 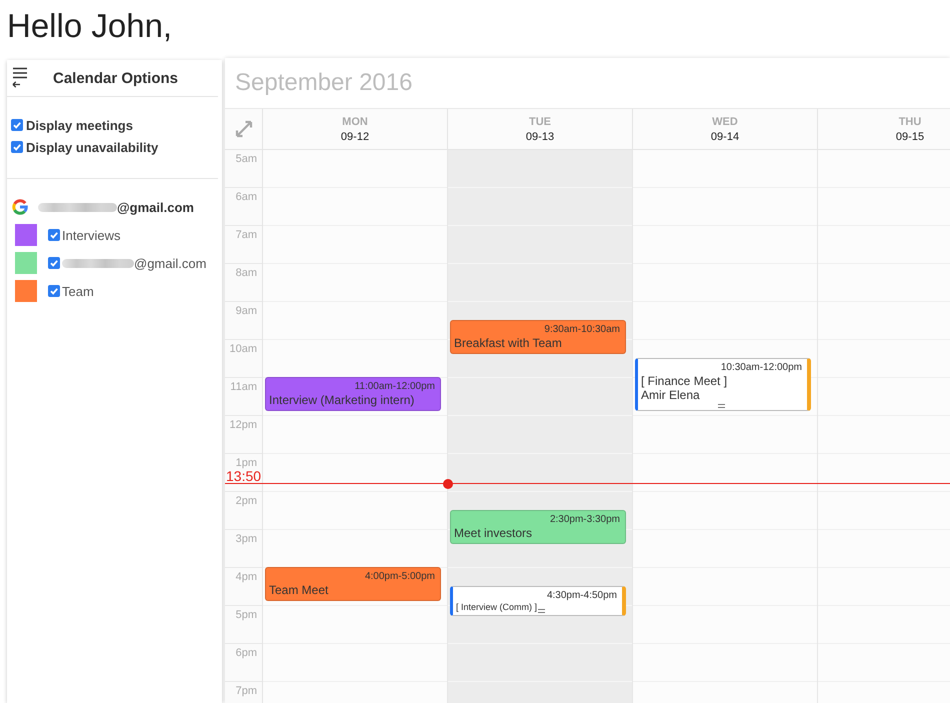 What do you see at coordinates (20, 207) in the screenshot?
I see `g-logo-icon` at bounding box center [20, 207].